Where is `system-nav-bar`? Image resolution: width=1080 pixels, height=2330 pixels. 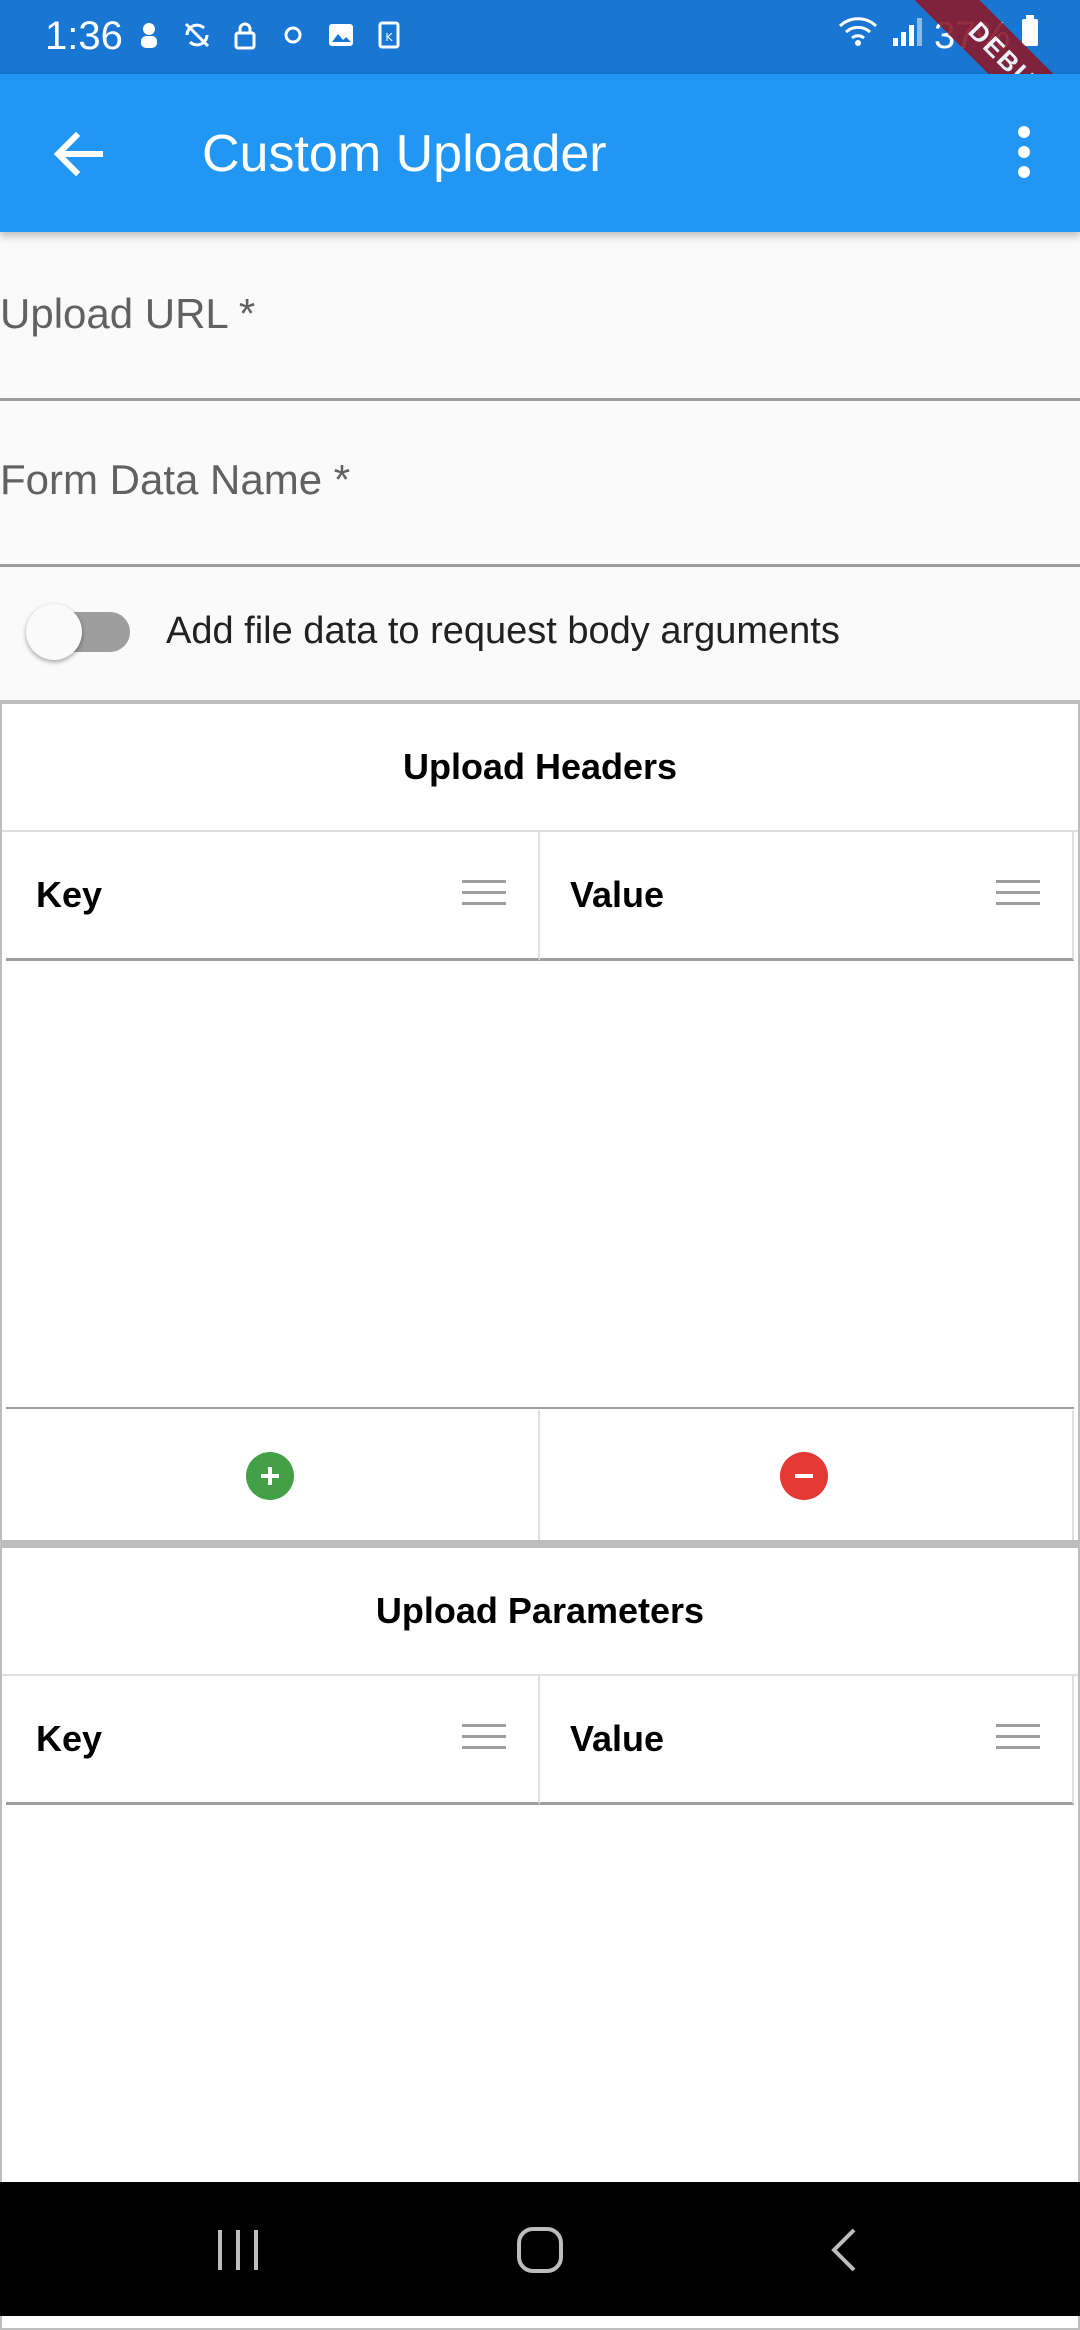
system-nav-bar is located at coordinates (540, 2249).